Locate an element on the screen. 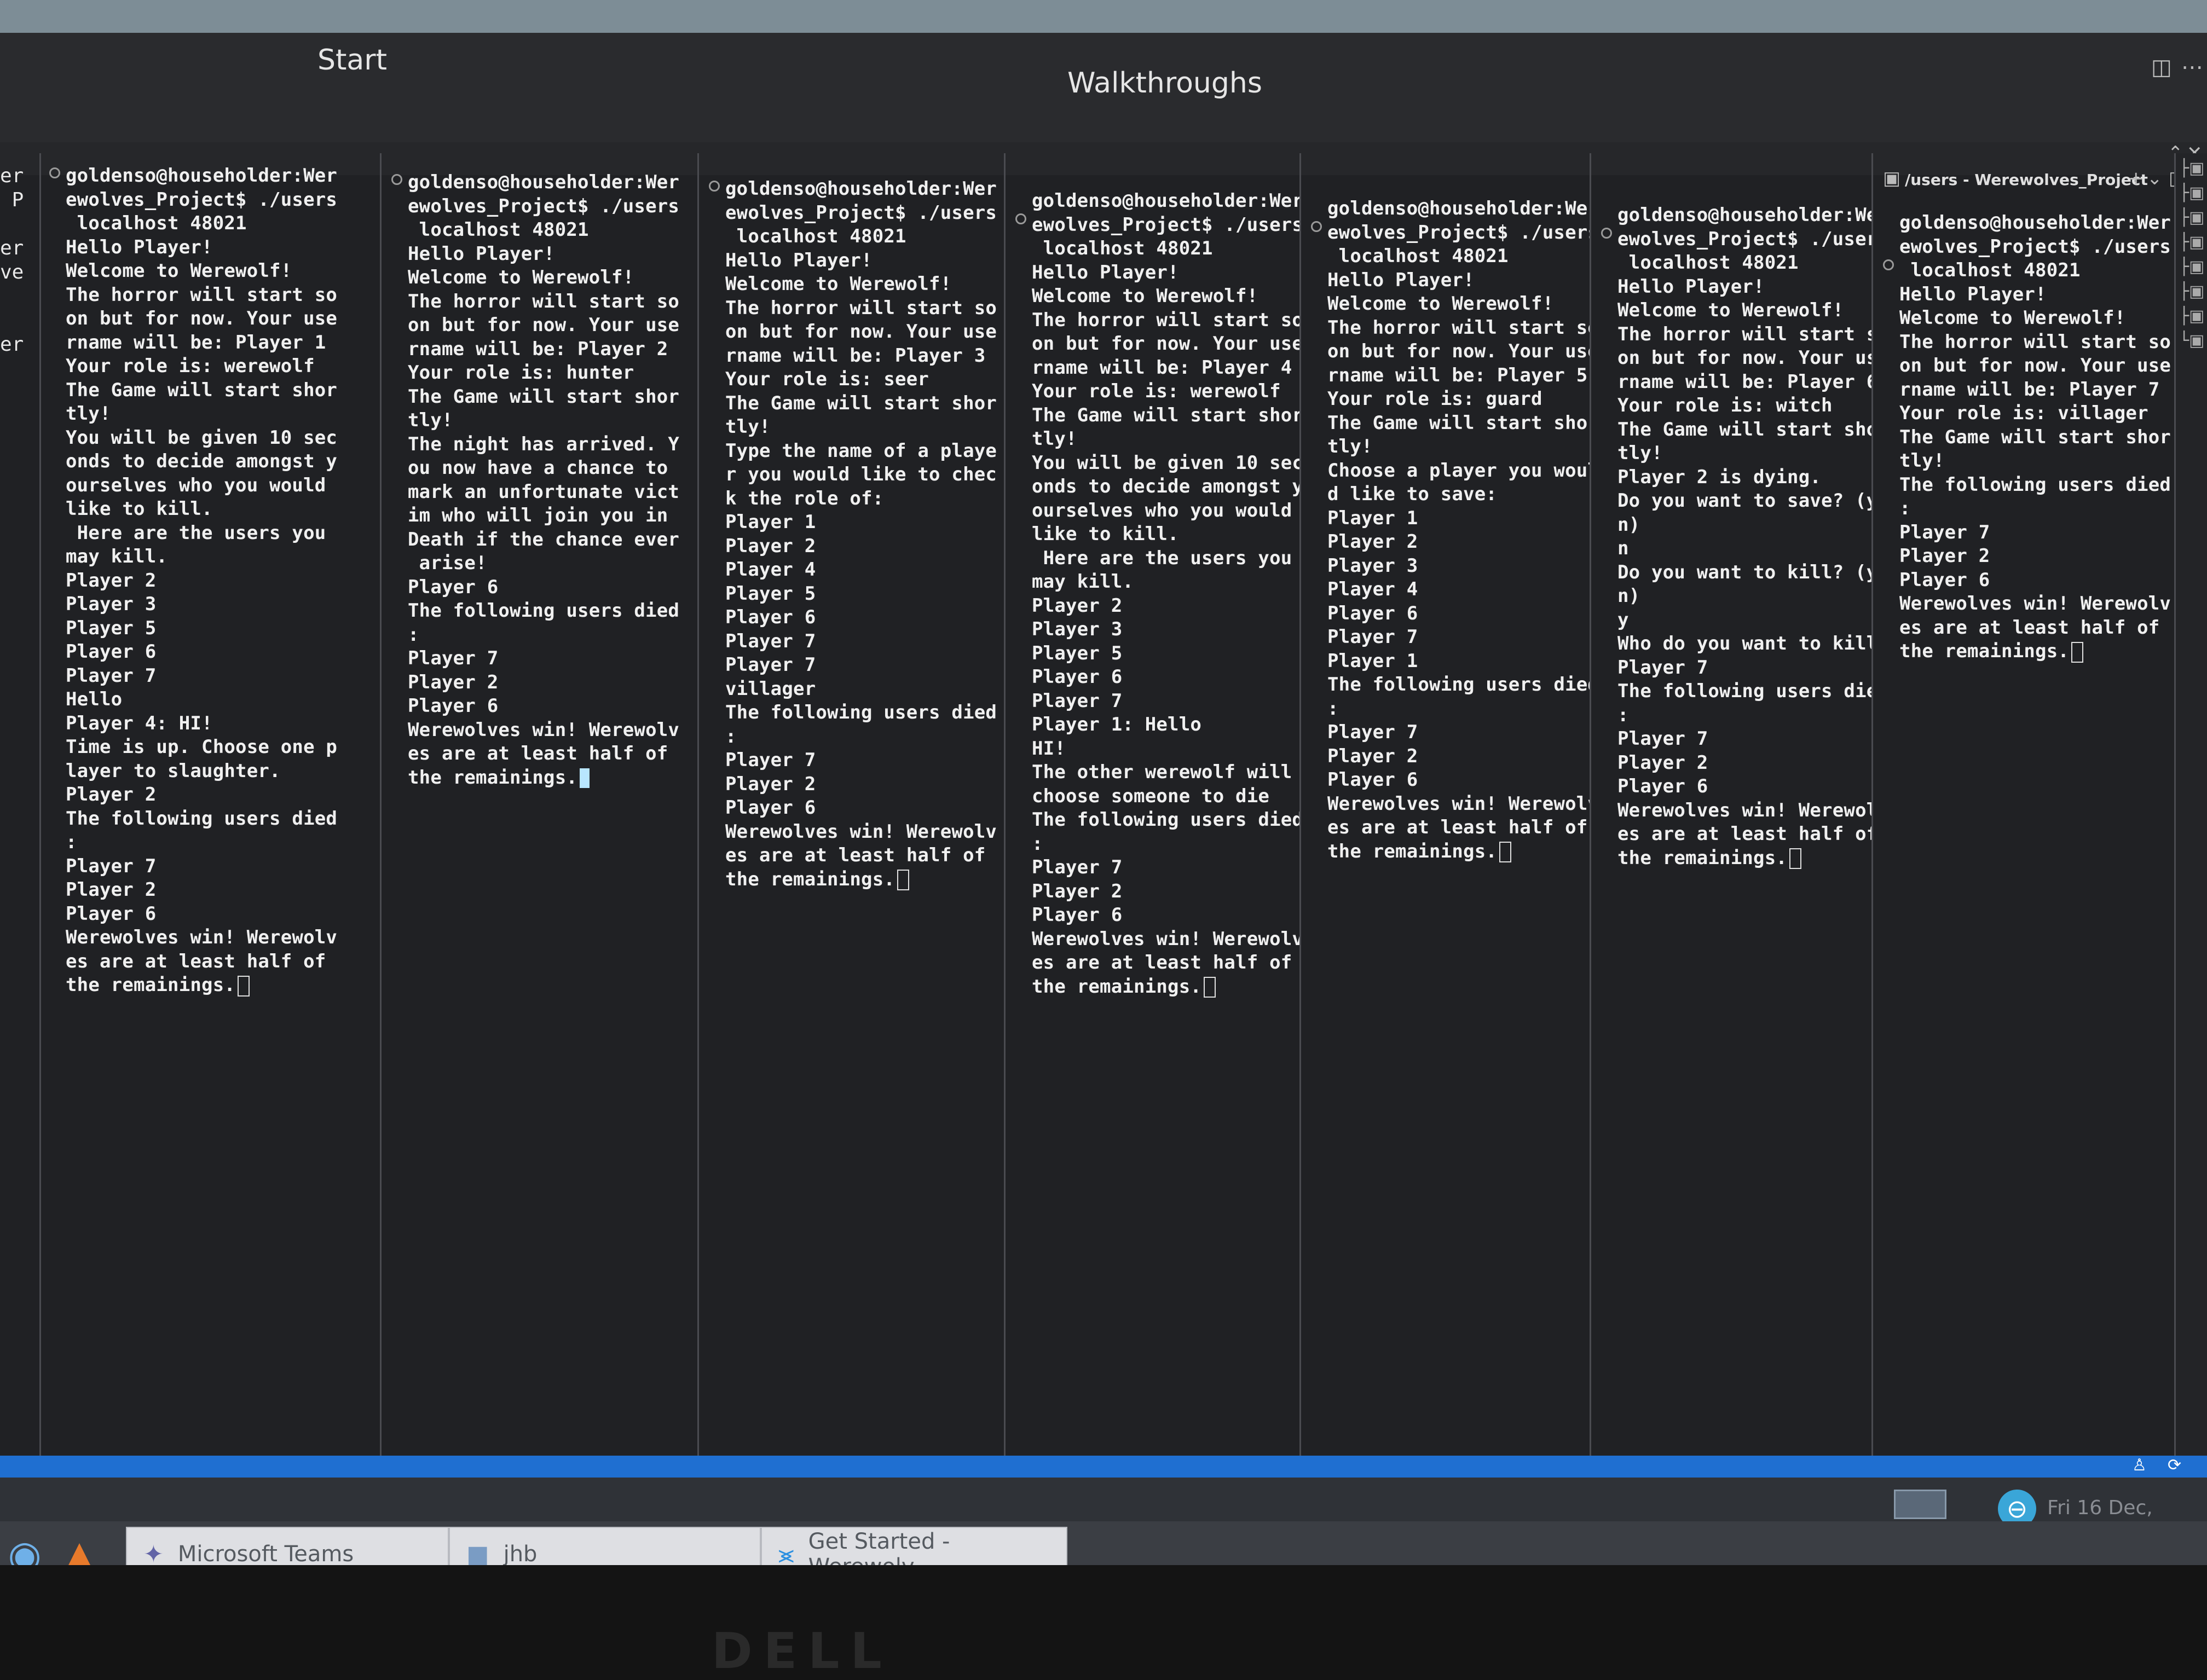 The image size is (2207, 1680). app-menu-icon: ◉ is located at coordinates (24, 1548).